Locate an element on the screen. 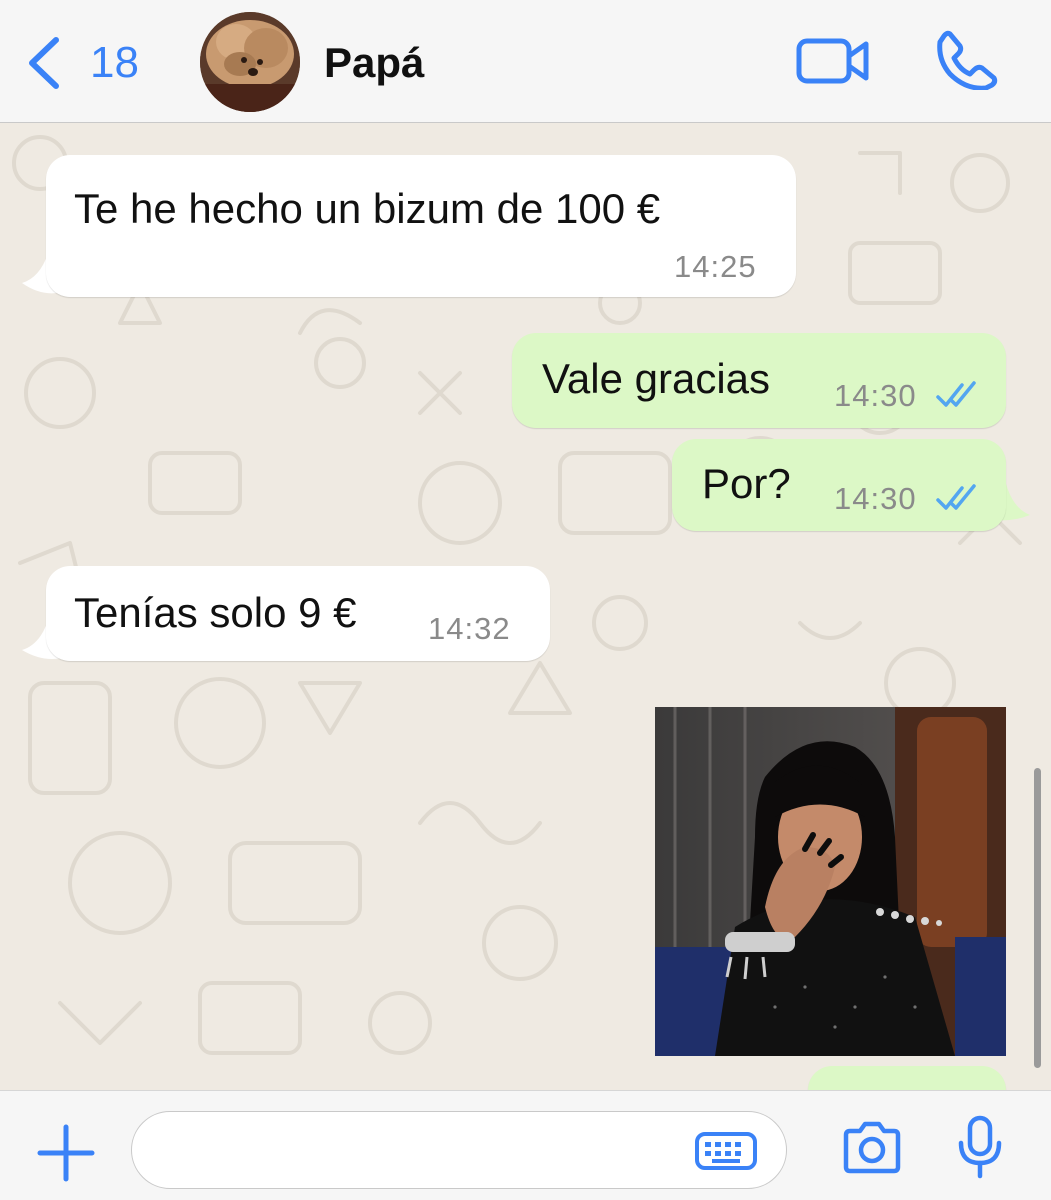 The width and height of the screenshot is (1051, 1200). message-text: Por? is located at coordinates (746, 483).